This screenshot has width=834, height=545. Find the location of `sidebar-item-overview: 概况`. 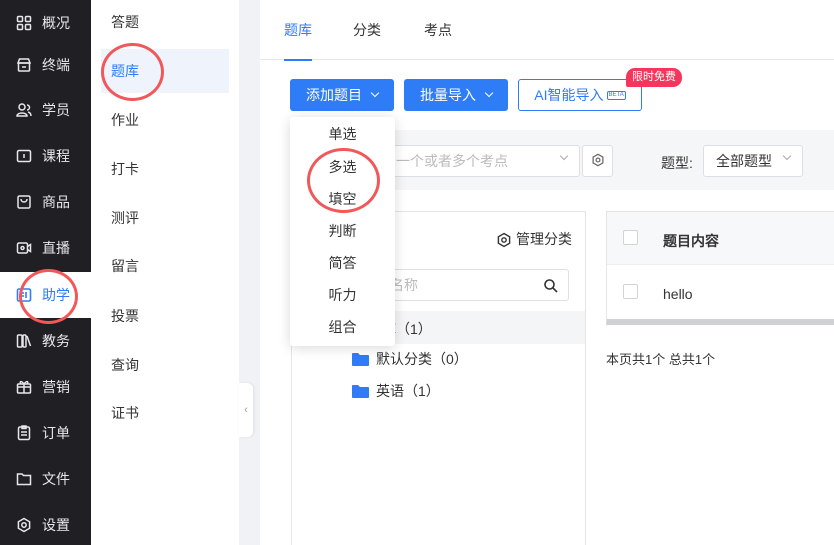

sidebar-item-overview: 概况 is located at coordinates (45, 23).